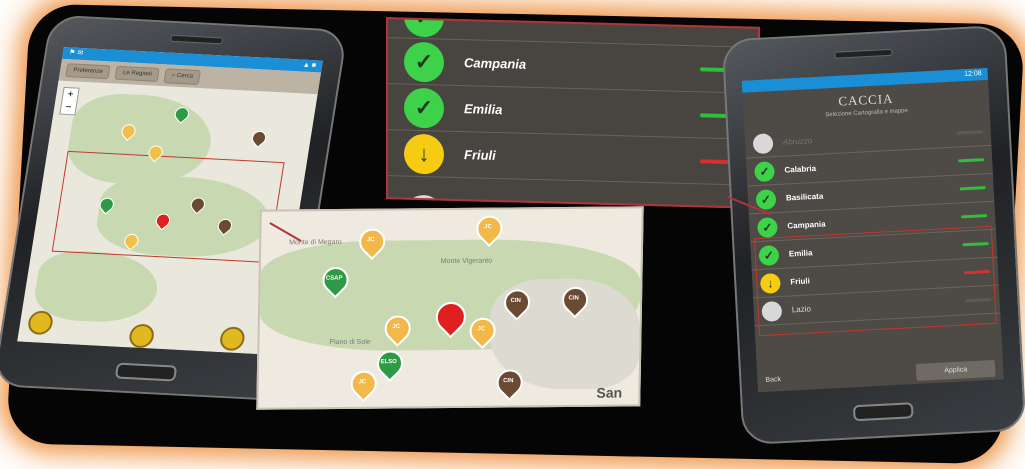  Describe the element at coordinates (70, 95) in the screenshot. I see `zoom-in-button: +` at that location.